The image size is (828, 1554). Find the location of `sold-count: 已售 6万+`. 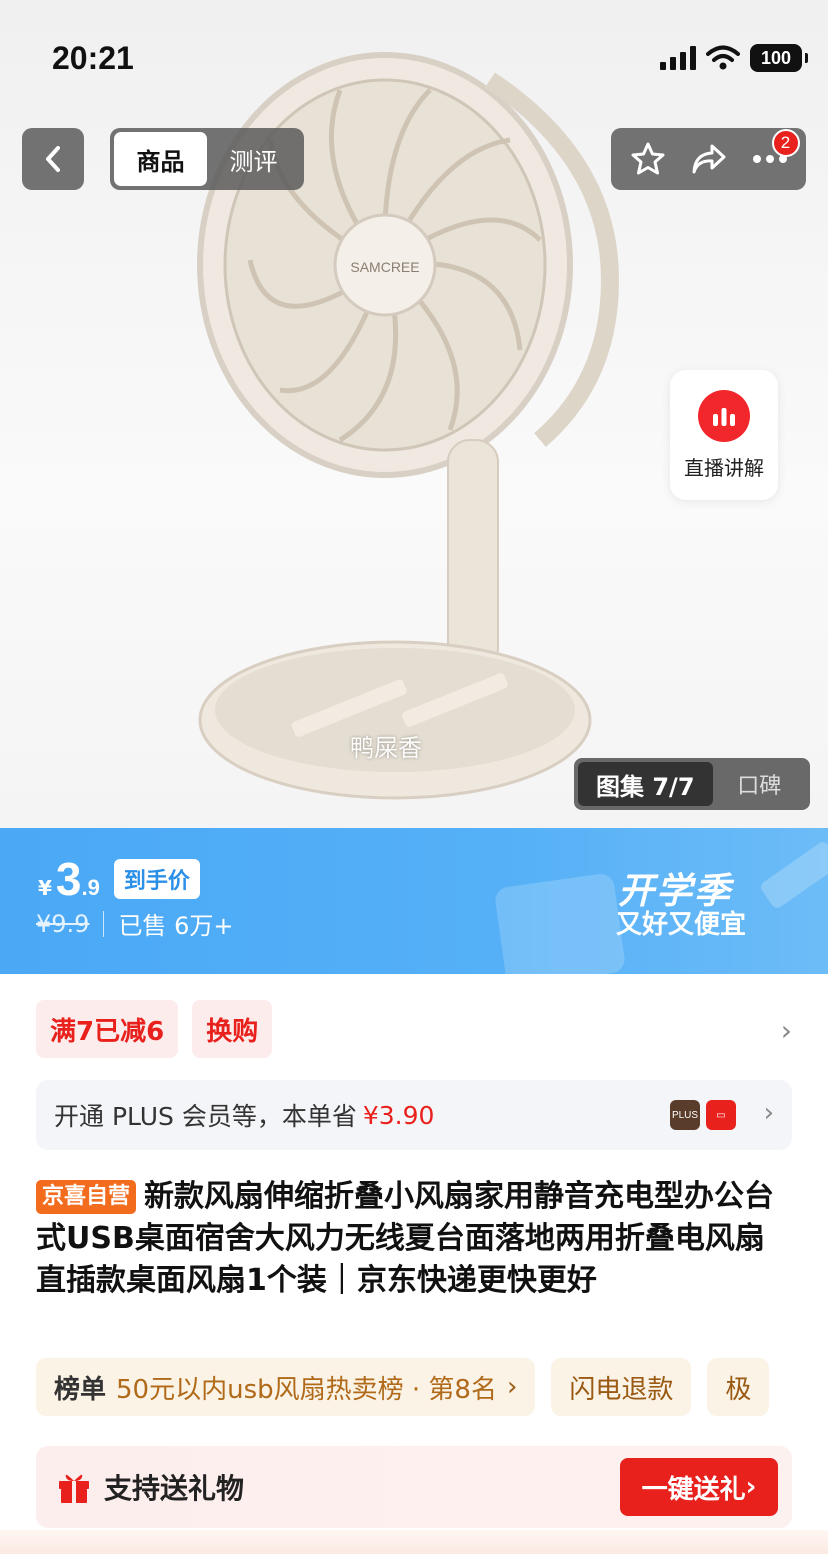

sold-count: 已售 6万+ is located at coordinates (176, 926).